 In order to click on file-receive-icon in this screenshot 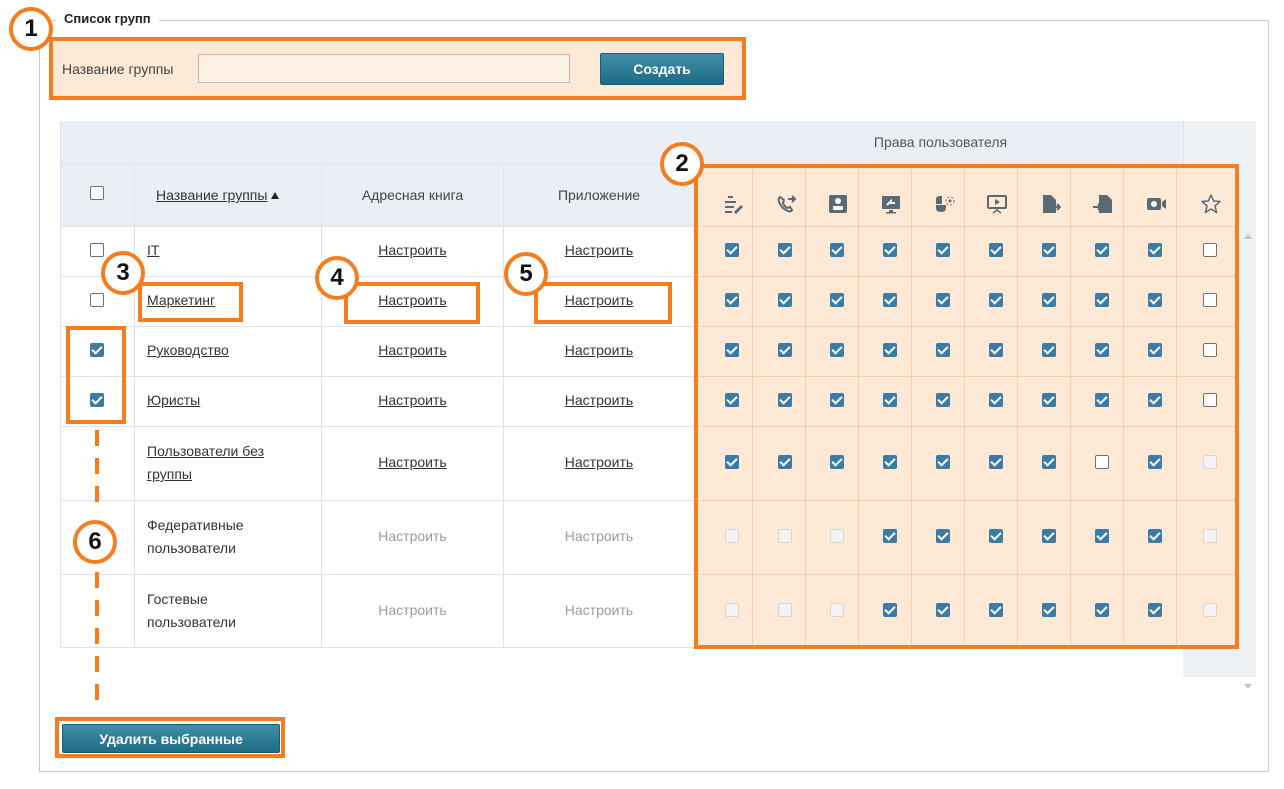, I will do `click(1103, 204)`.